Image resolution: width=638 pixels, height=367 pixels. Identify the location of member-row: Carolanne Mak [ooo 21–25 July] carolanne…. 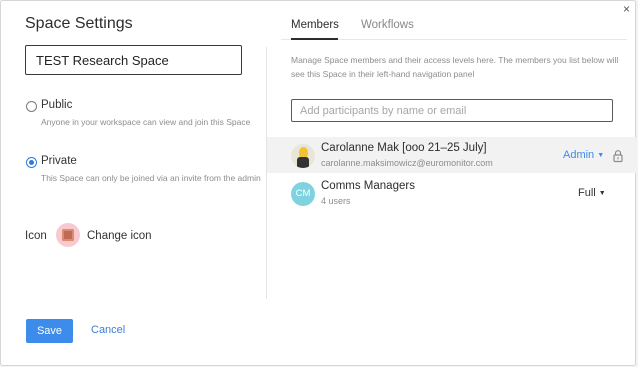
(452, 155).